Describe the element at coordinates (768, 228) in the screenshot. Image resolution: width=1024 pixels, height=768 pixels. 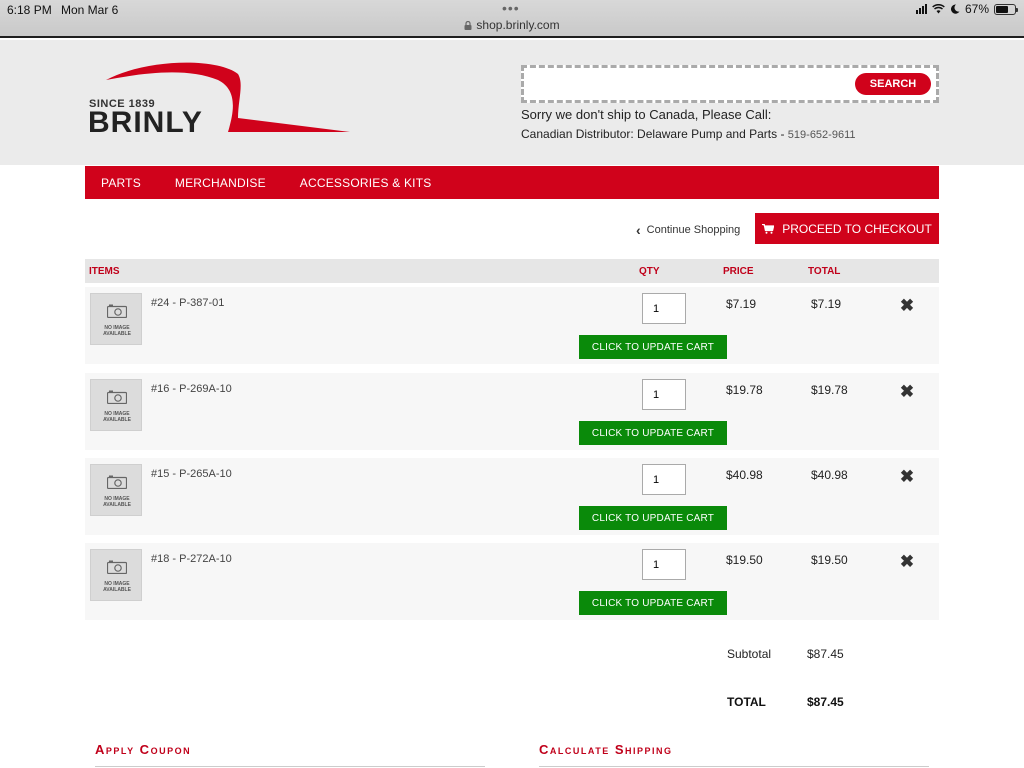
I see `cart-icon` at that location.